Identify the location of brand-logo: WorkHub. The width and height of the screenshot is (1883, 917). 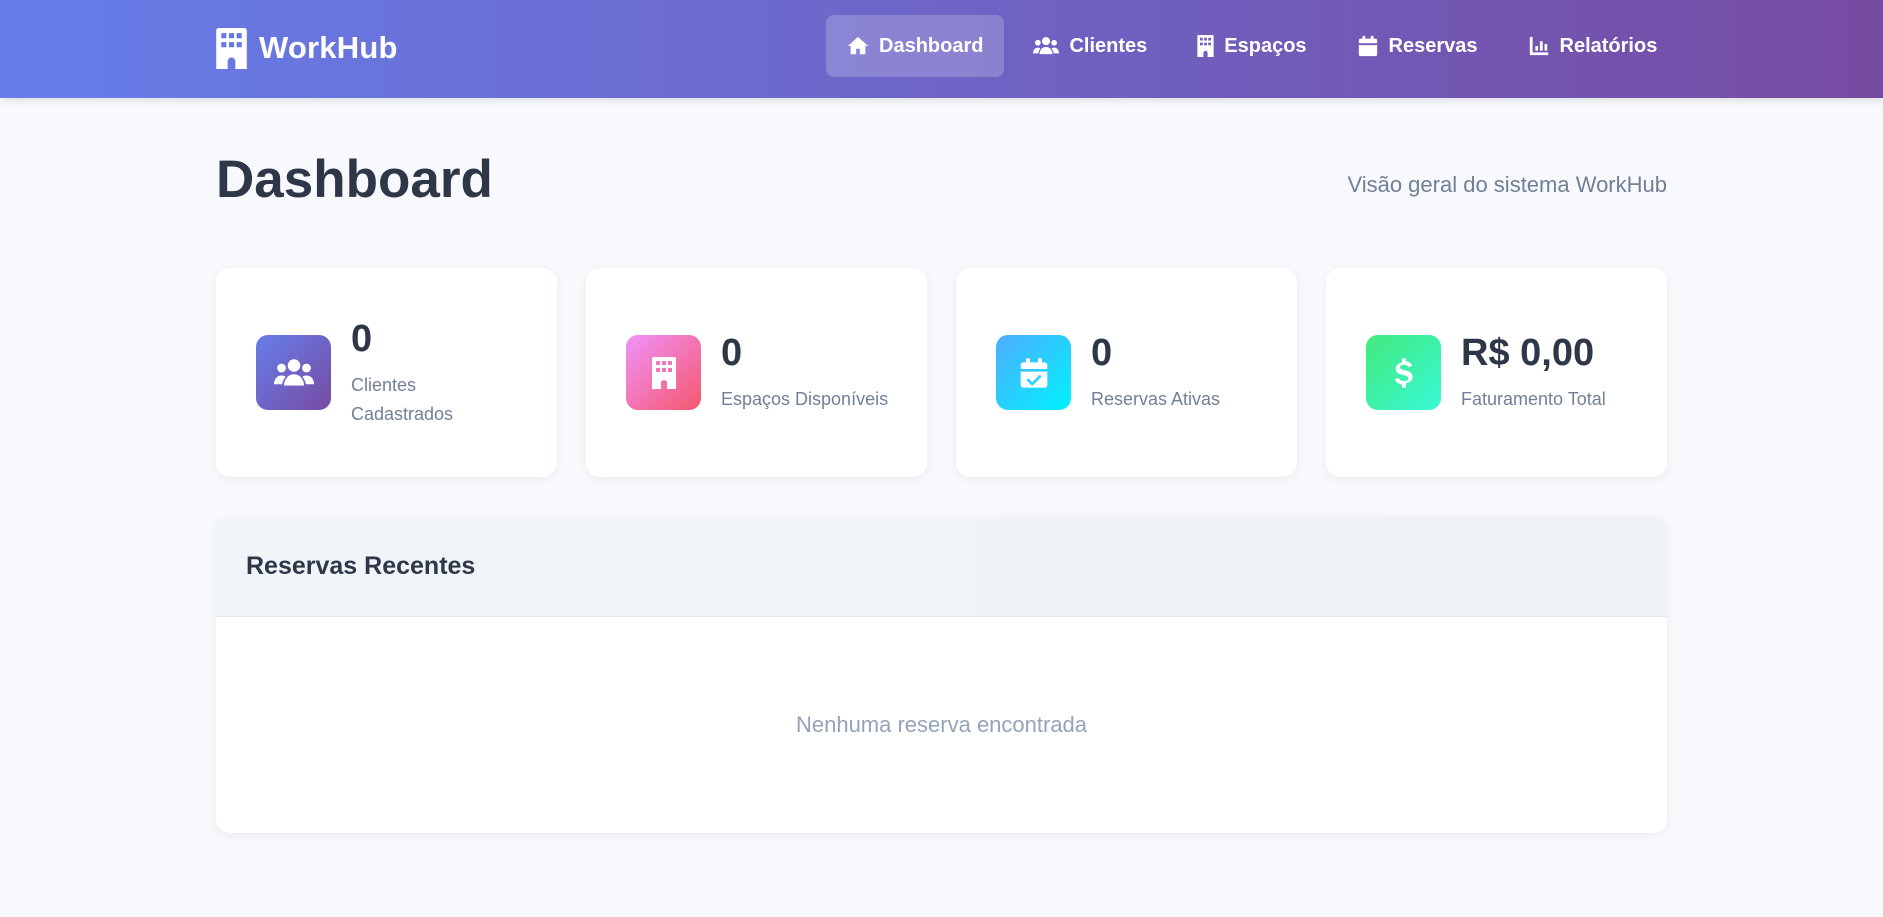
(307, 48).